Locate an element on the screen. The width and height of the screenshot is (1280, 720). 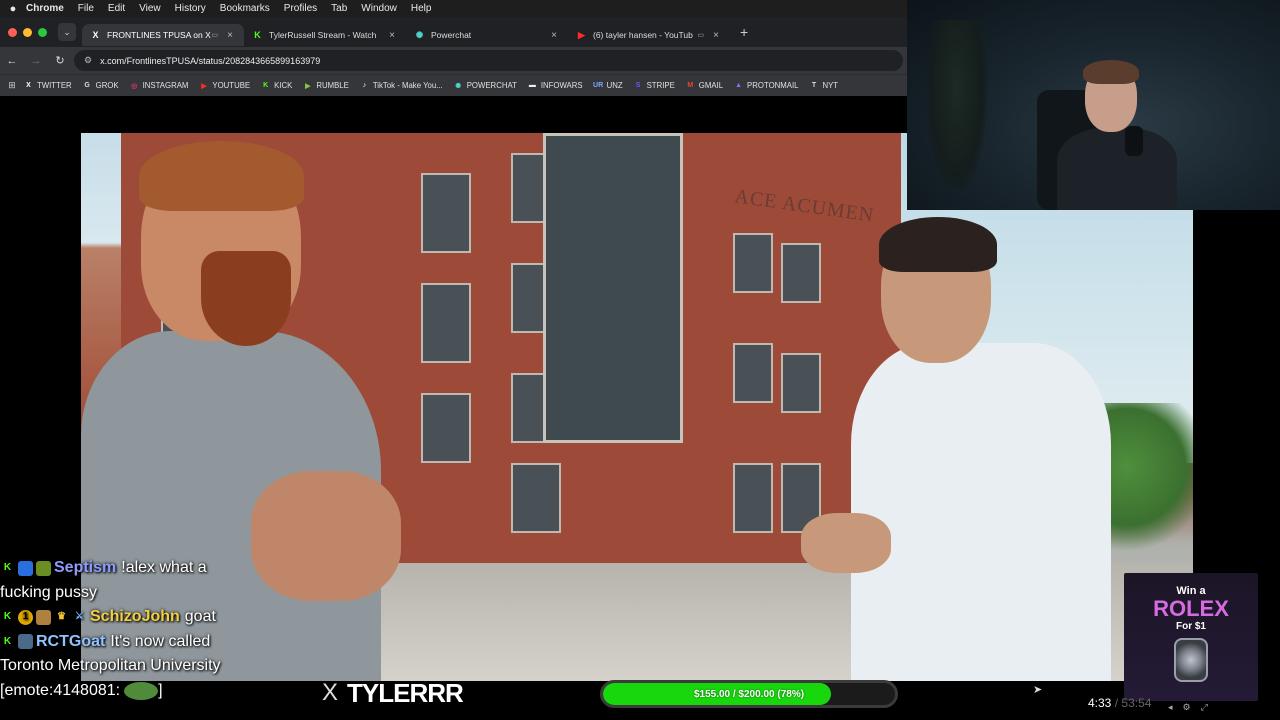
sword-badge-icon: ⚔ is located at coordinates (79, 616).